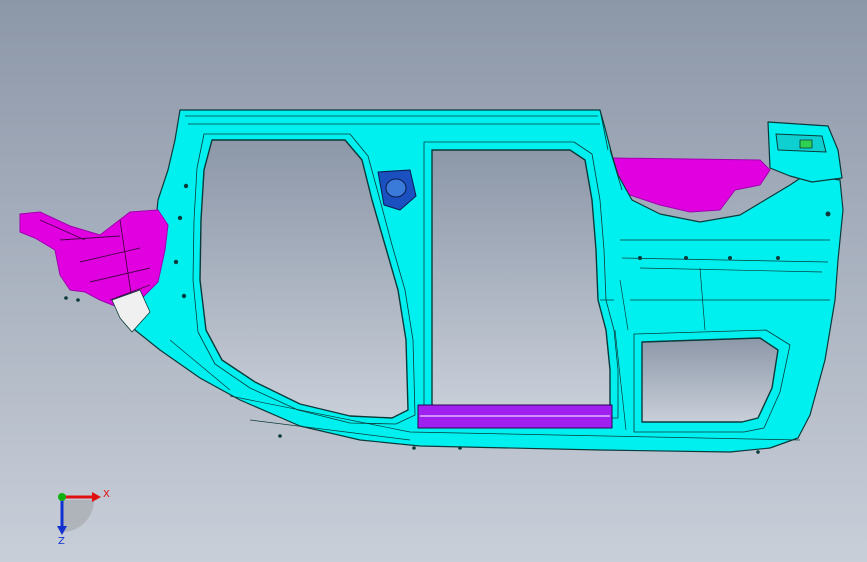 This screenshot has height=562, width=867. Describe the element at coordinates (521, 280) in the screenshot. I see `rear-door-opening` at that location.